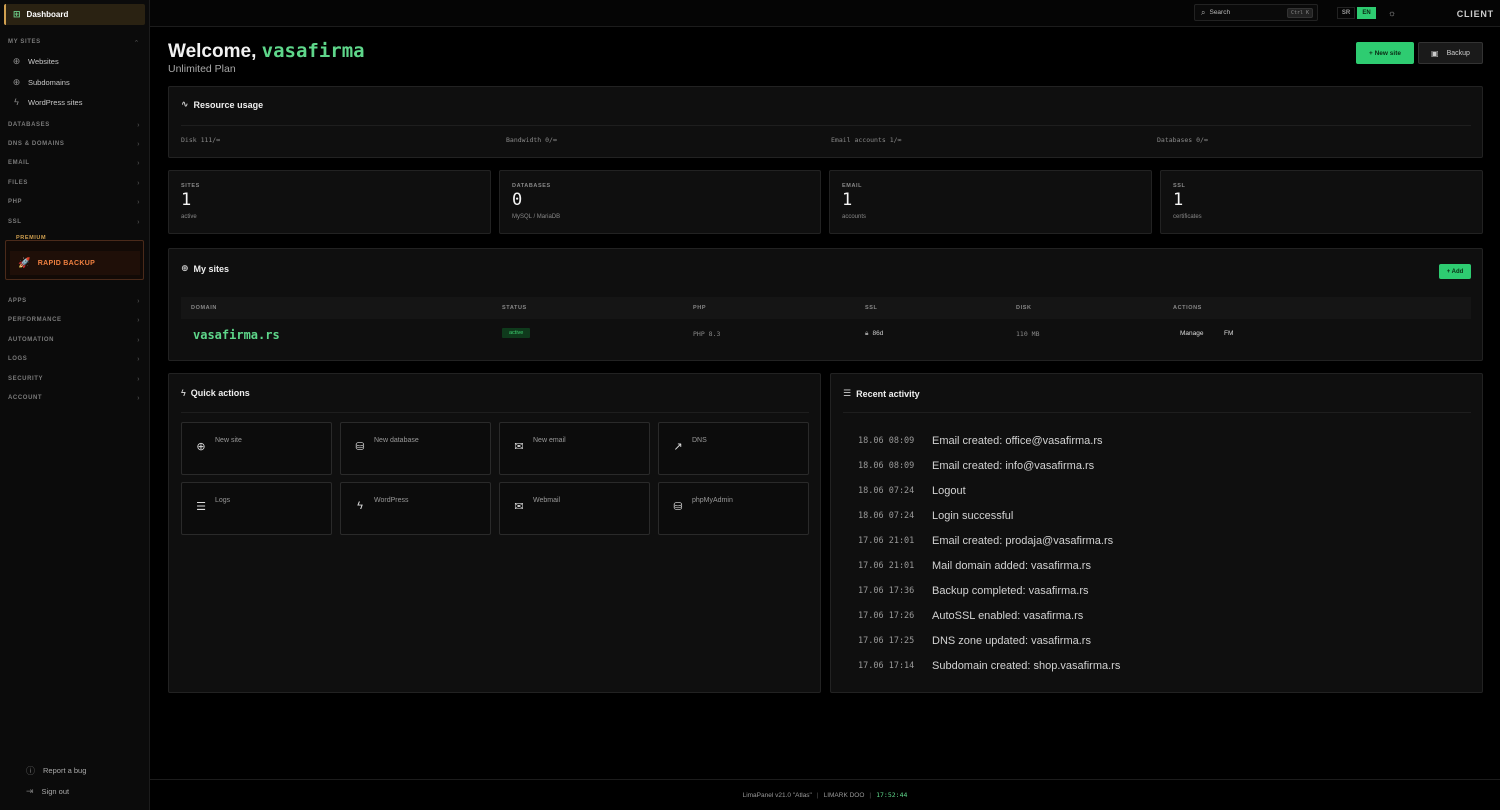  I want to click on sidebar-section-php: PHP ›, so click(74, 202).